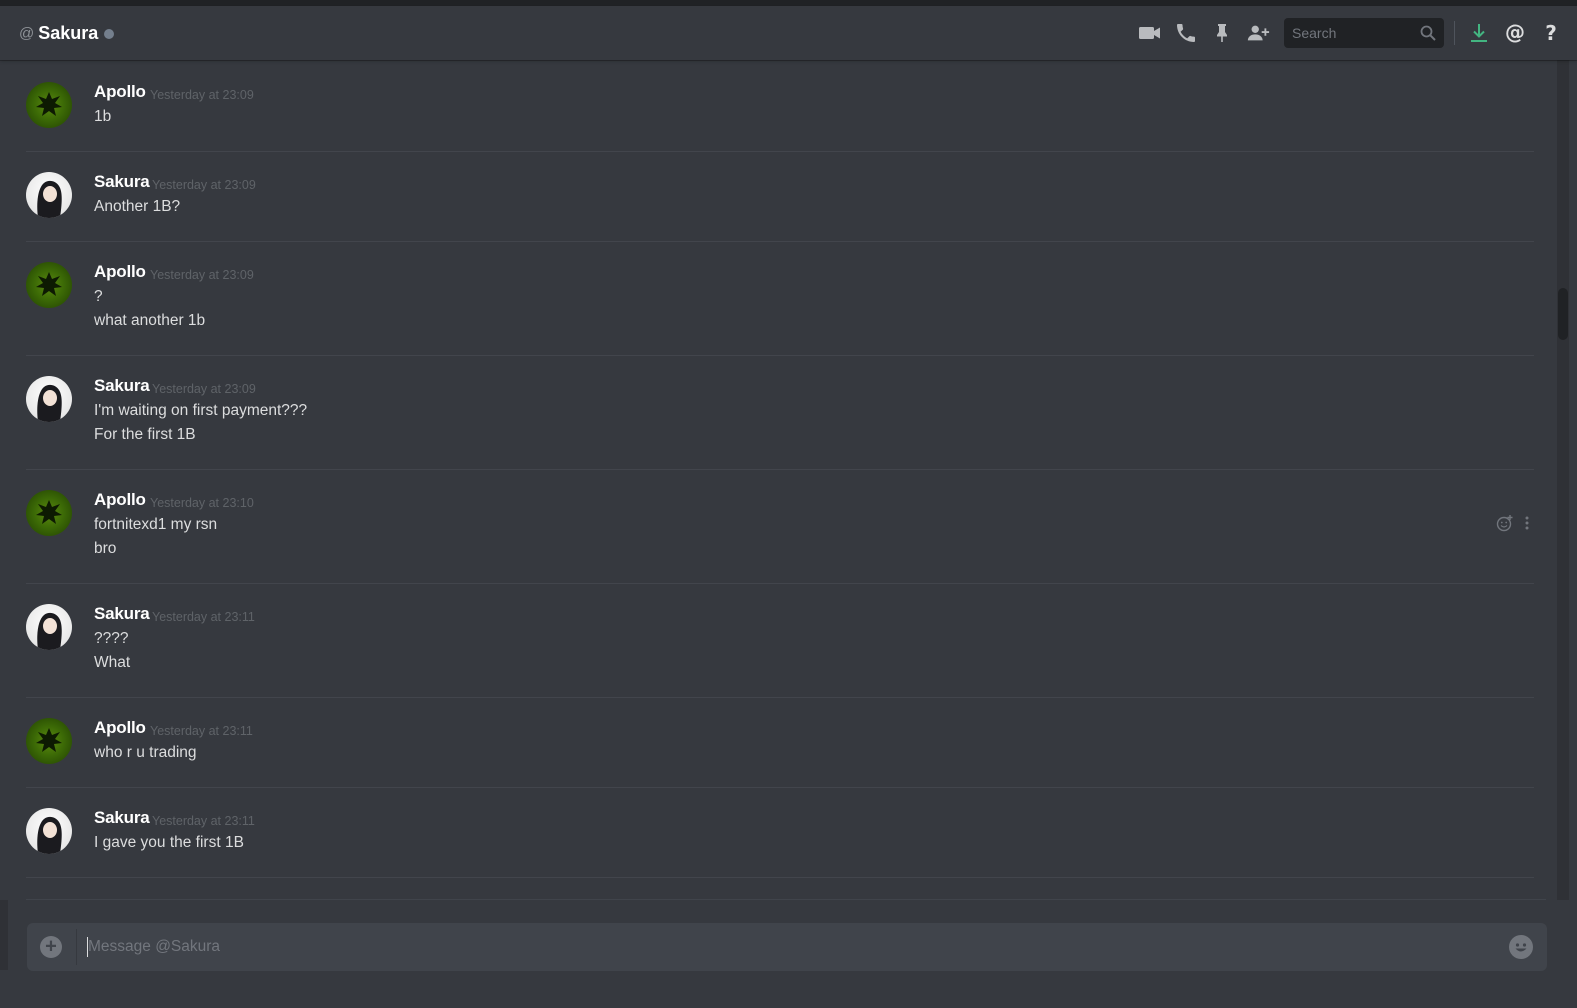 The image size is (1577, 1008). I want to click on add-reaction-icon, so click(1505, 523).